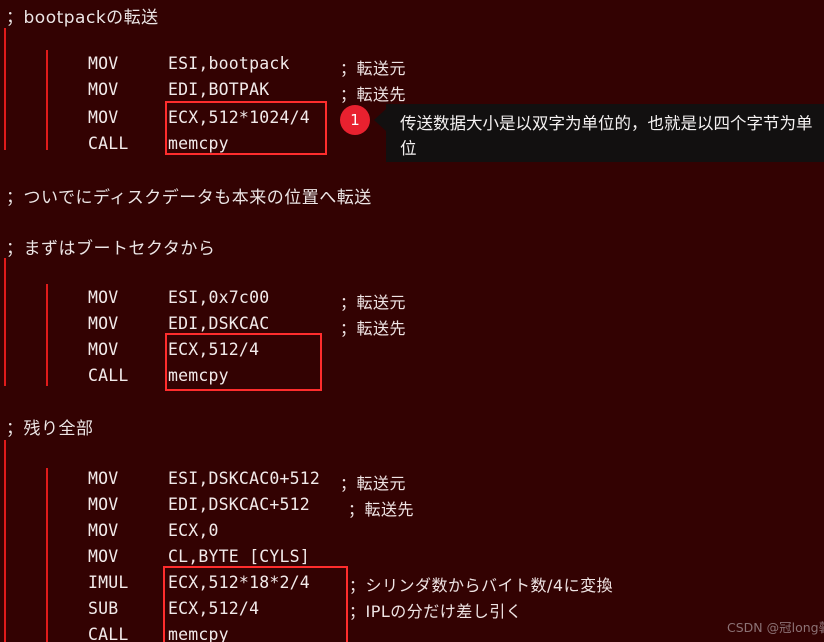 The image size is (824, 642). I want to click on code-comment: ；IPLの分だけ差し引く, so click(436, 611).